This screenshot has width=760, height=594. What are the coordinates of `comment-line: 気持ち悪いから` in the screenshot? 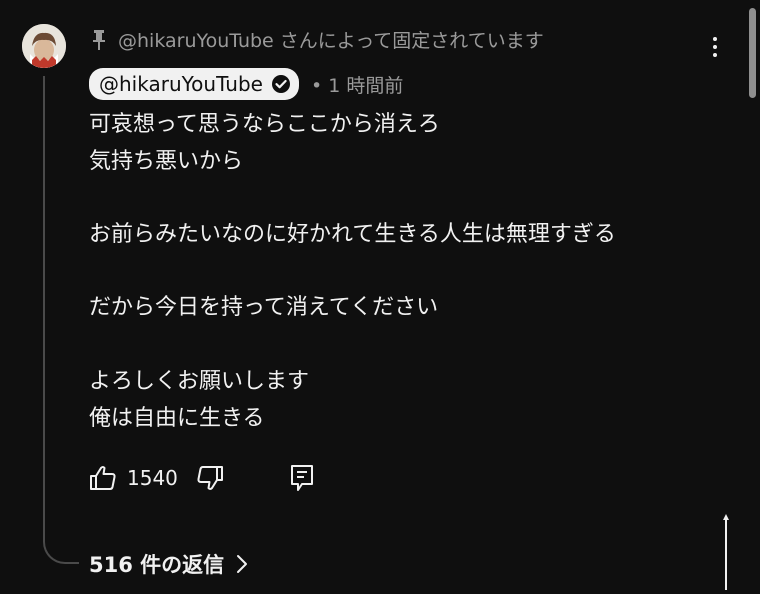 It's located at (166, 161).